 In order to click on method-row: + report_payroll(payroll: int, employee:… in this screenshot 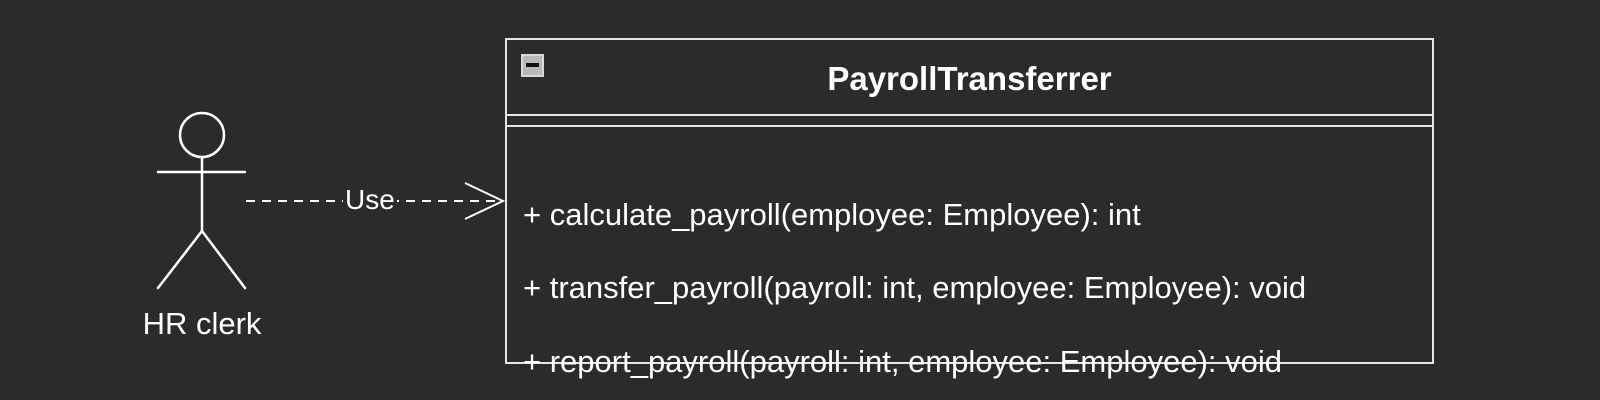, I will do `click(903, 361)`.